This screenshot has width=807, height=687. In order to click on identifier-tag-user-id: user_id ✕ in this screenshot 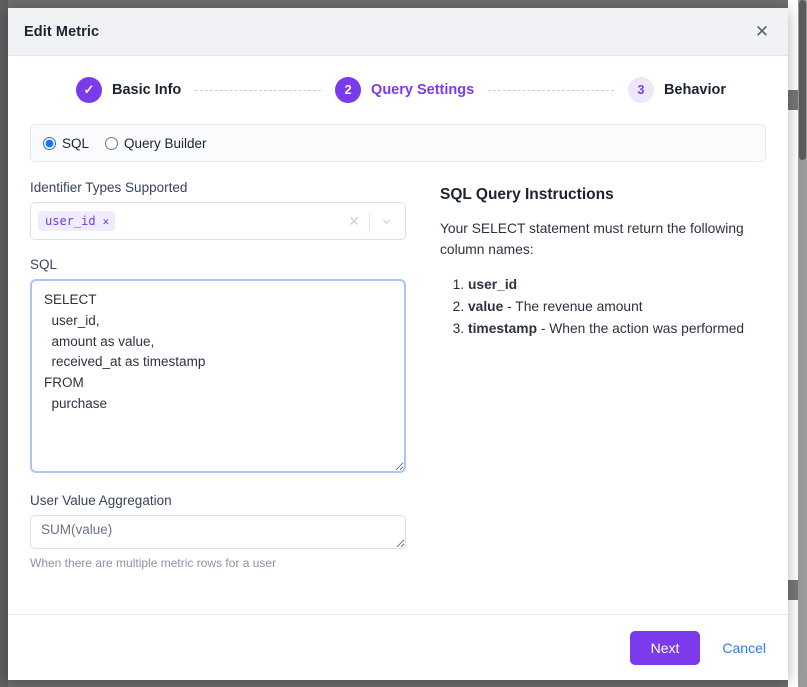, I will do `click(77, 221)`.